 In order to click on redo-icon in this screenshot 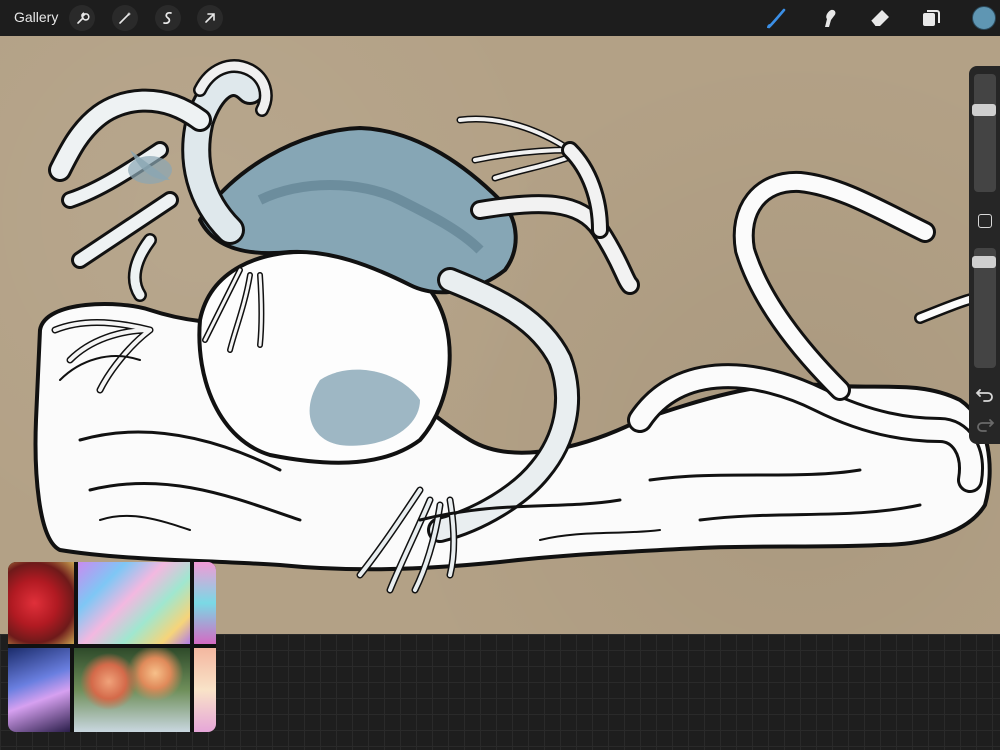, I will do `click(985, 424)`.